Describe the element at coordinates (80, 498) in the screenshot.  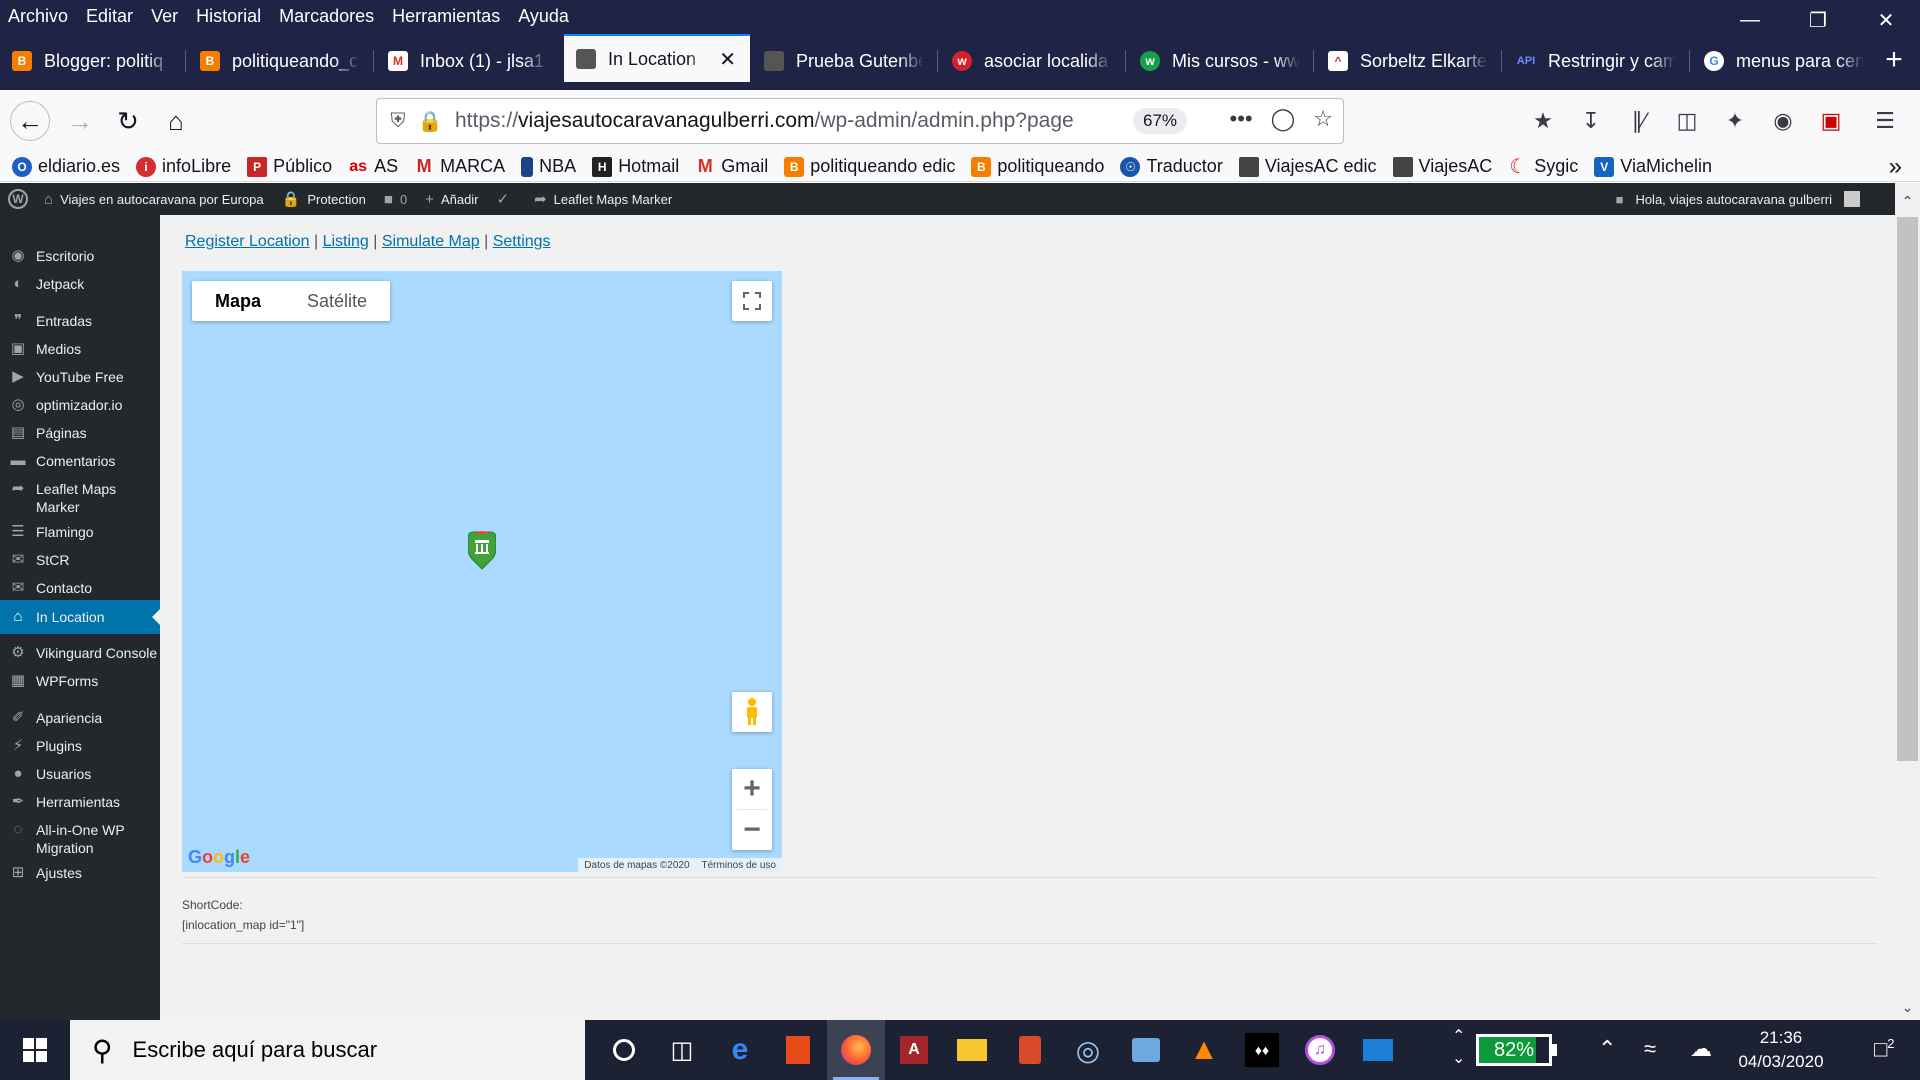
I see `sidebar-item-leaflet: ➦ Leaflet Maps Marker` at that location.